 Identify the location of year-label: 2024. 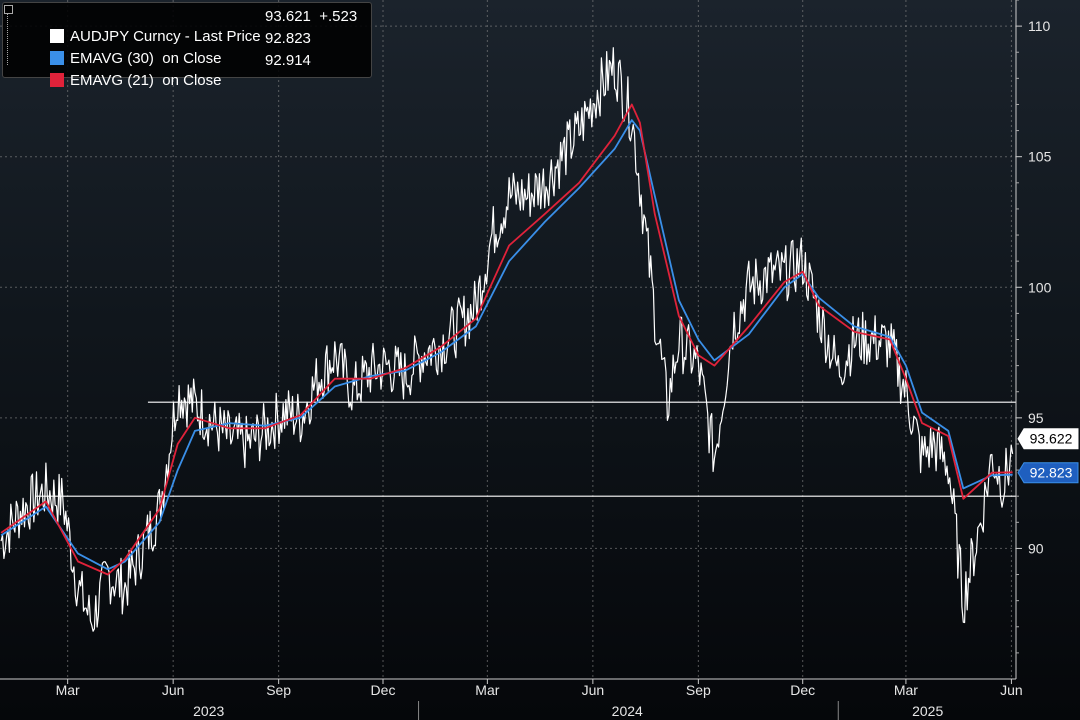
(627, 711).